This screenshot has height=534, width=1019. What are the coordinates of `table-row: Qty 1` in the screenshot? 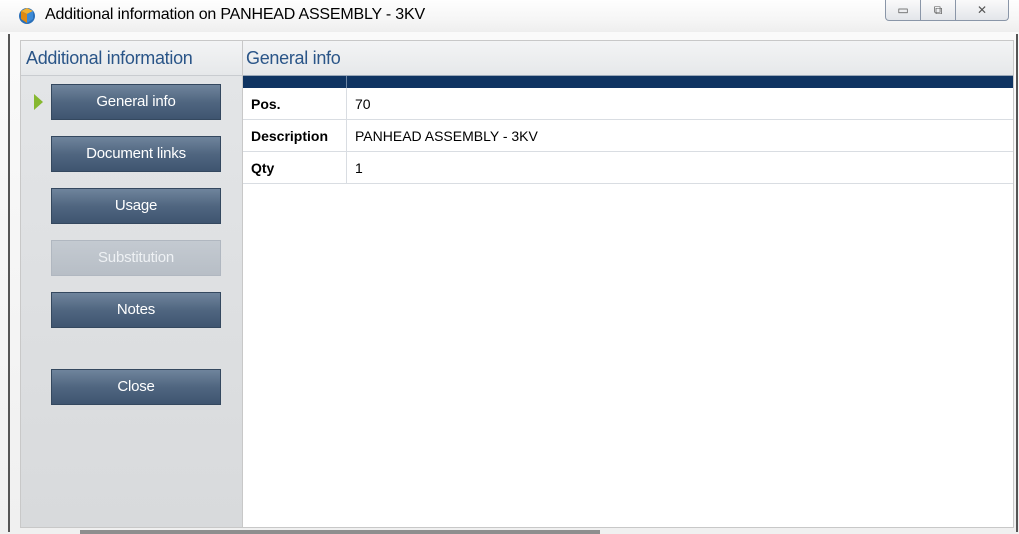 It's located at (628, 167).